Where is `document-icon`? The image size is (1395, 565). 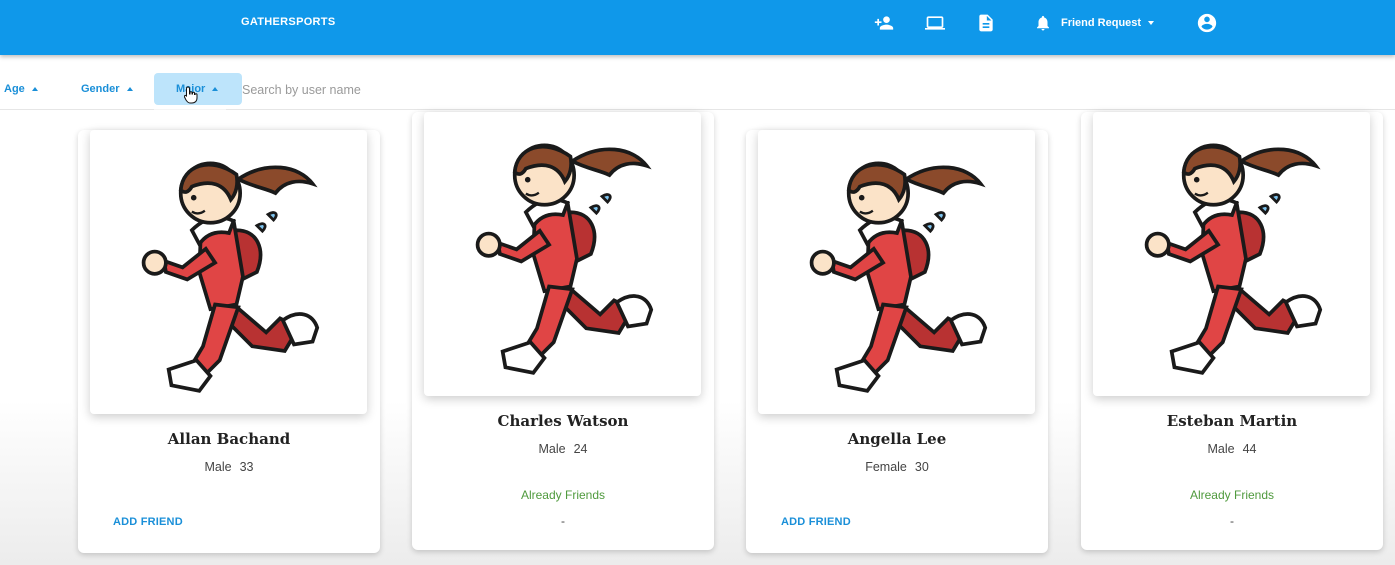
document-icon is located at coordinates (986, 23).